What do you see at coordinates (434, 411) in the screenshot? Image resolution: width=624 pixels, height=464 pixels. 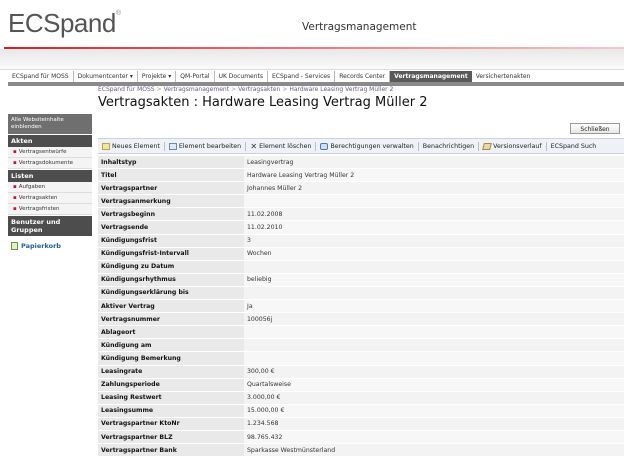 I see `property-value: 15.000,00 €` at bounding box center [434, 411].